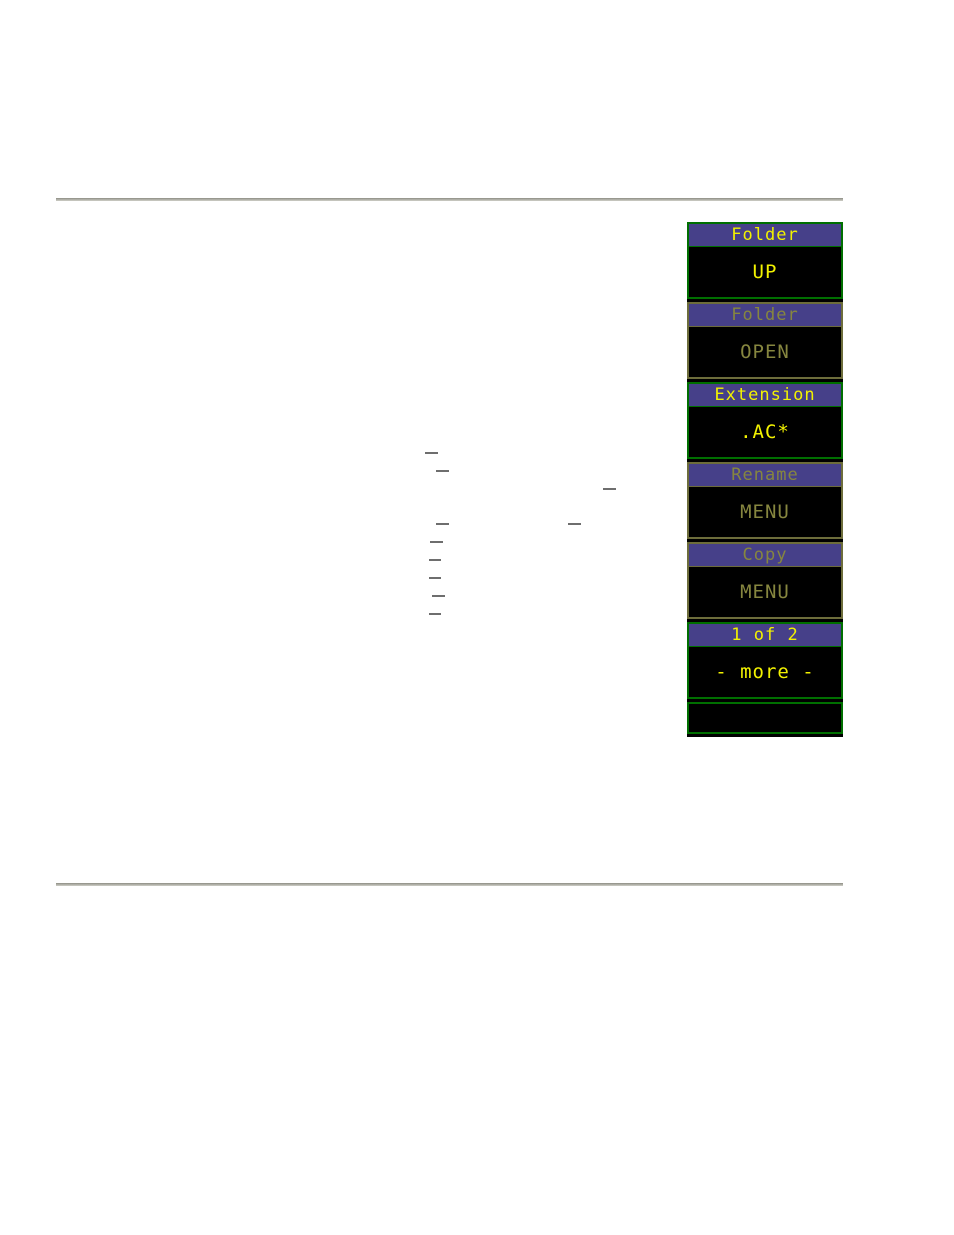  I want to click on softkey-folder-1: Folder OPEN, so click(765, 340).